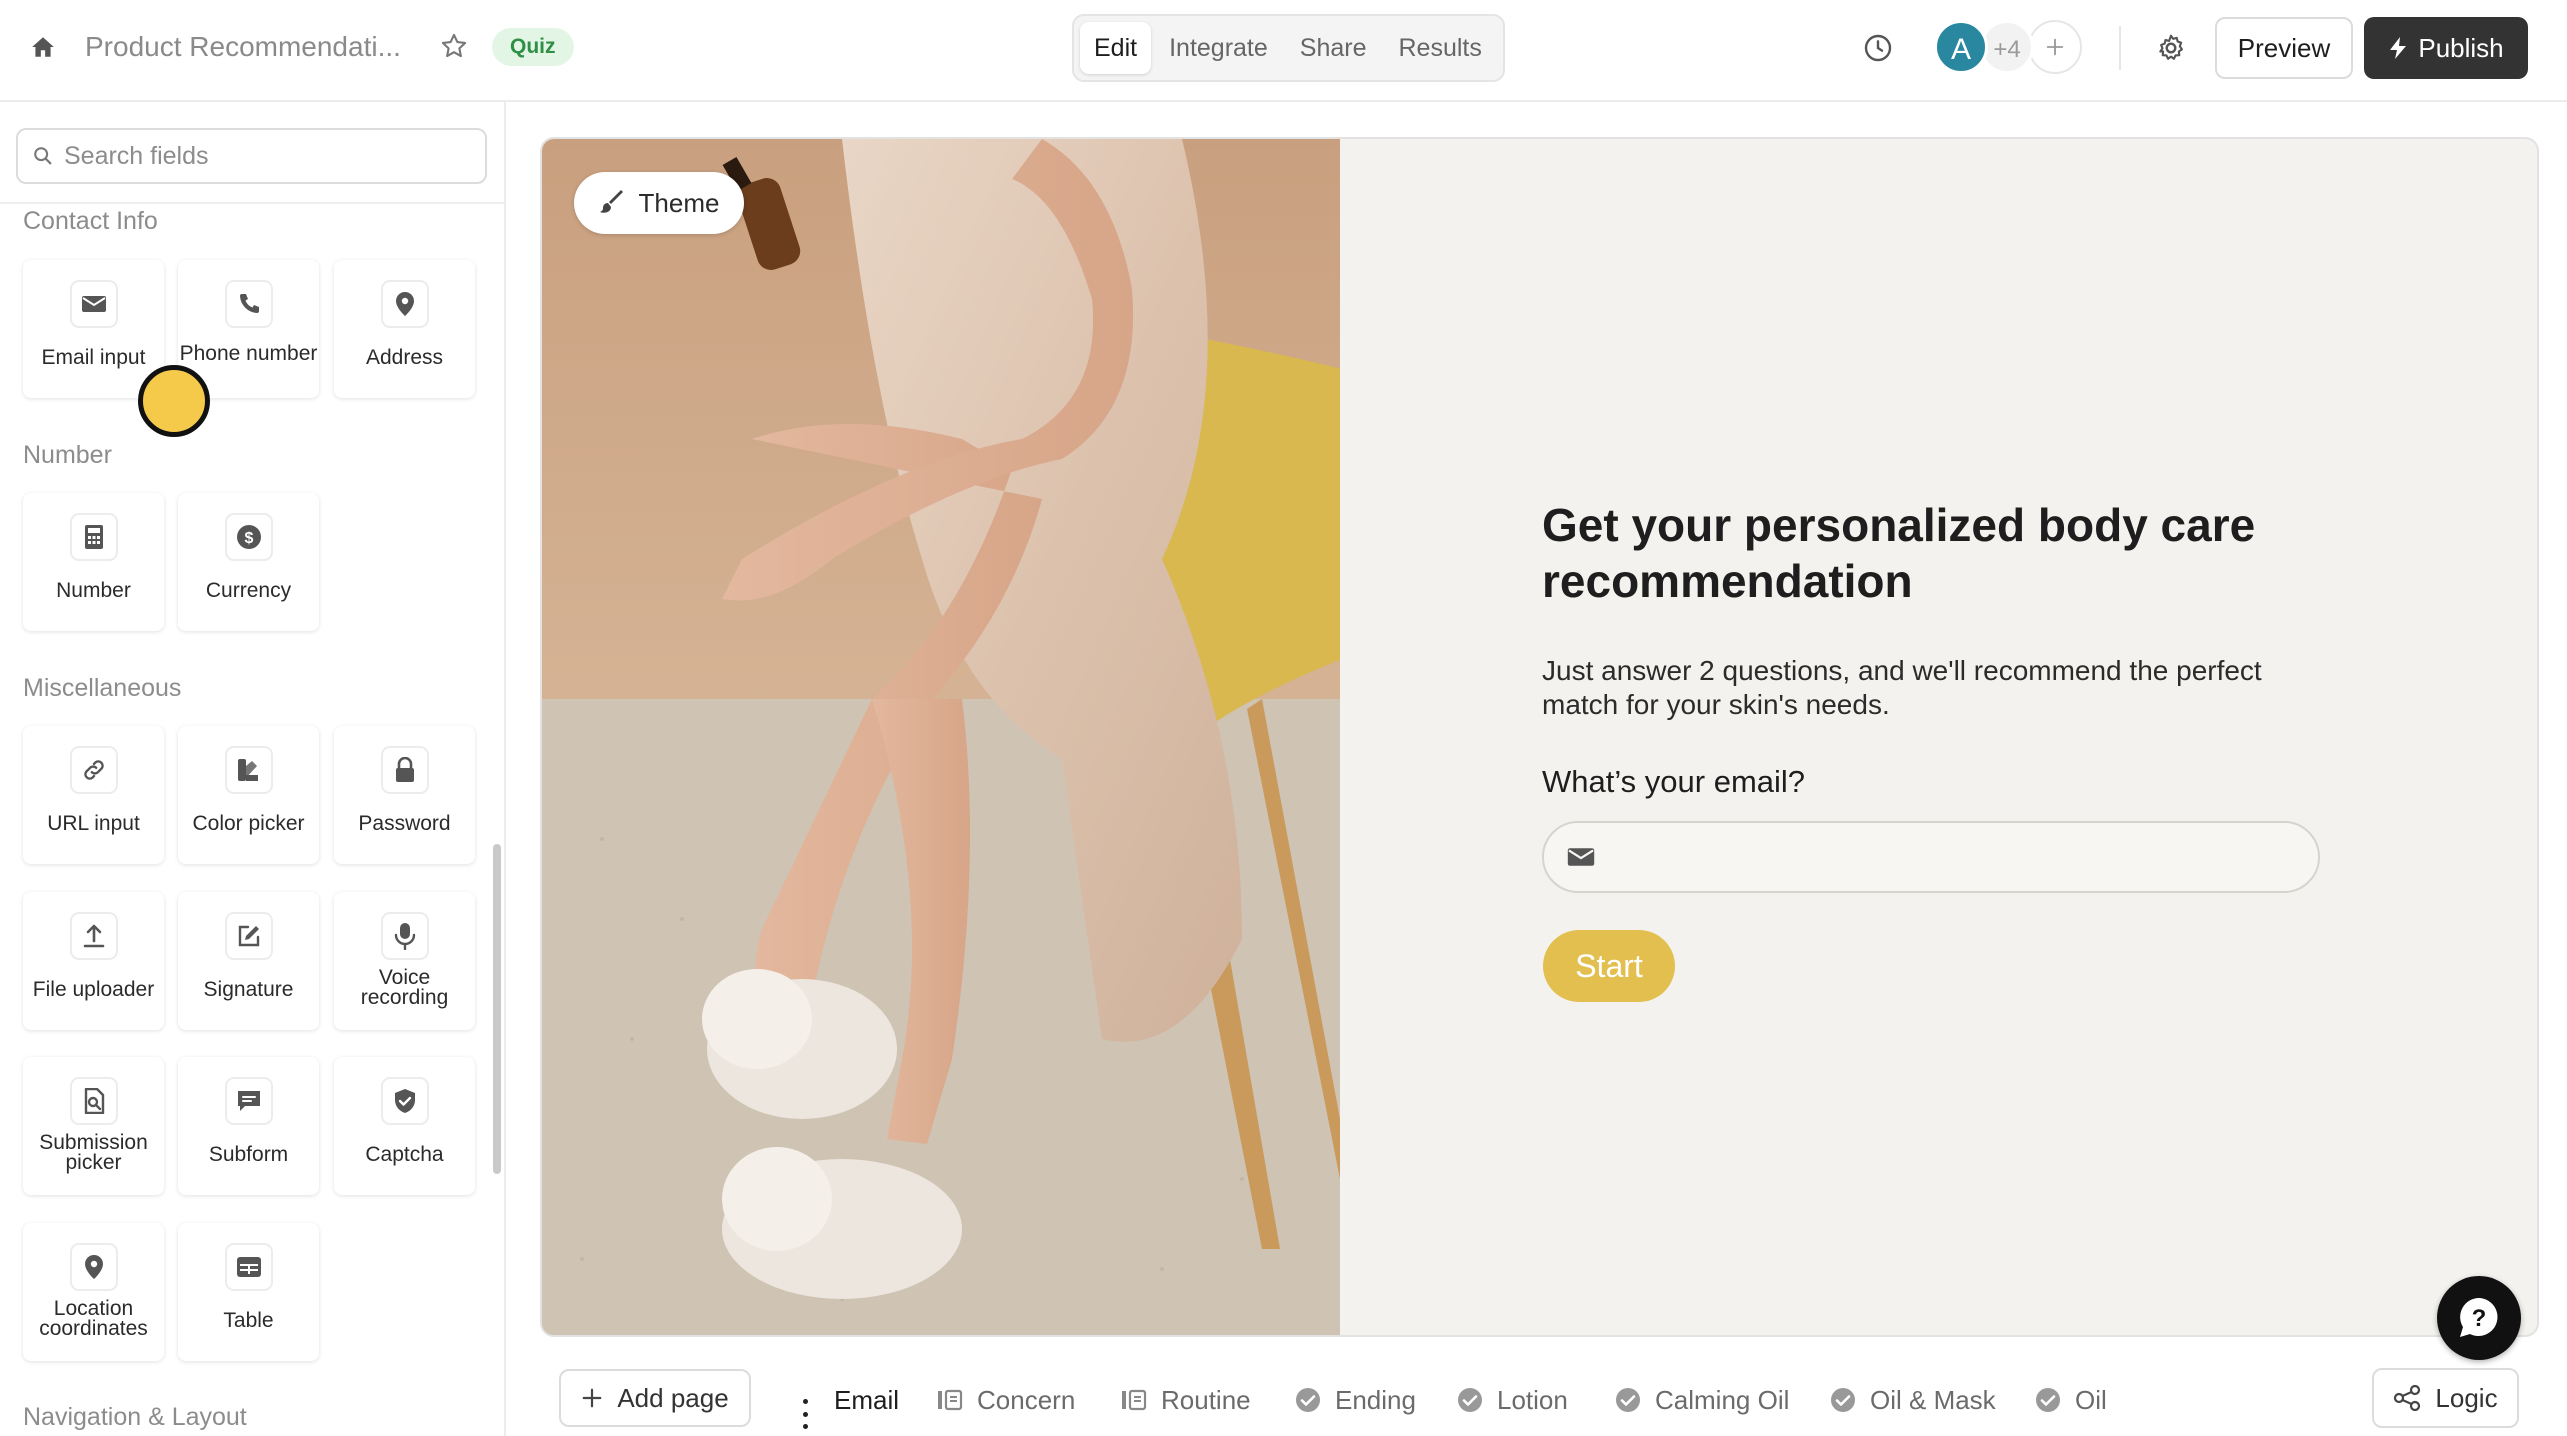  I want to click on field-file-uploader: File uploader, so click(93, 961).